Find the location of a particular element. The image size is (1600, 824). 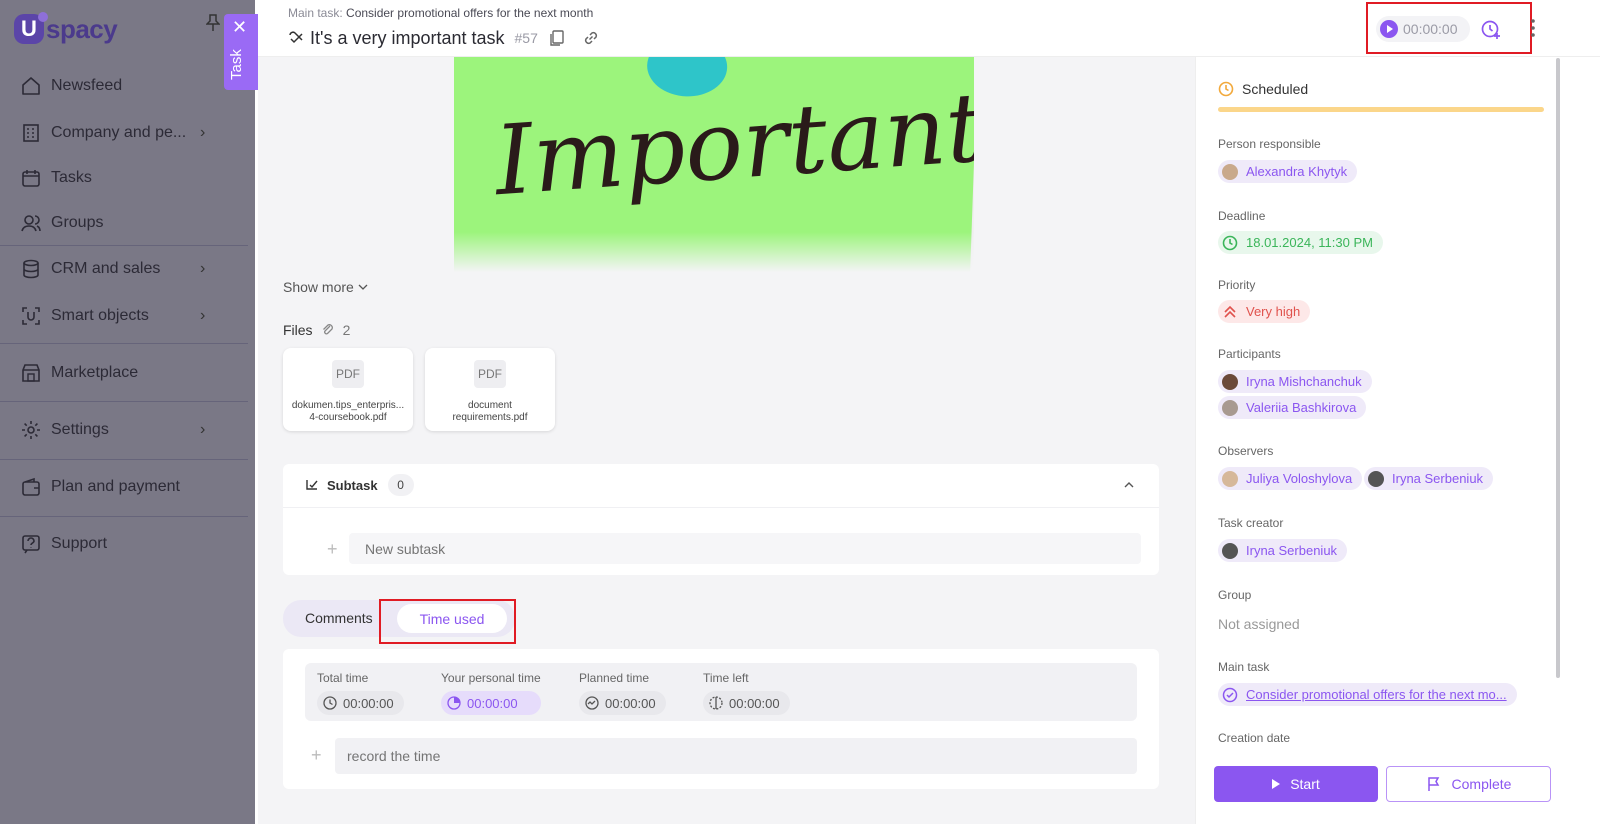

person-responsible-label: Person responsible is located at coordinates (1269, 144).